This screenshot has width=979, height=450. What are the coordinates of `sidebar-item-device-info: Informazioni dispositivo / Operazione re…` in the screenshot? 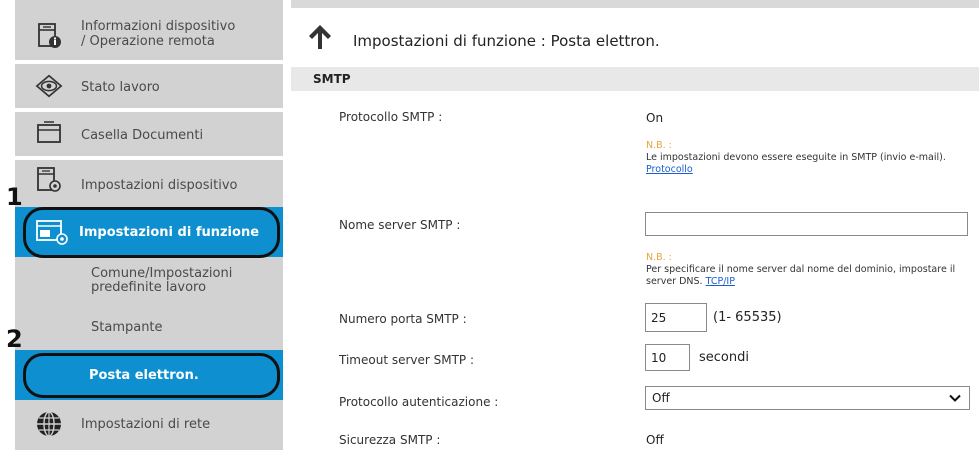 It's located at (149, 35).